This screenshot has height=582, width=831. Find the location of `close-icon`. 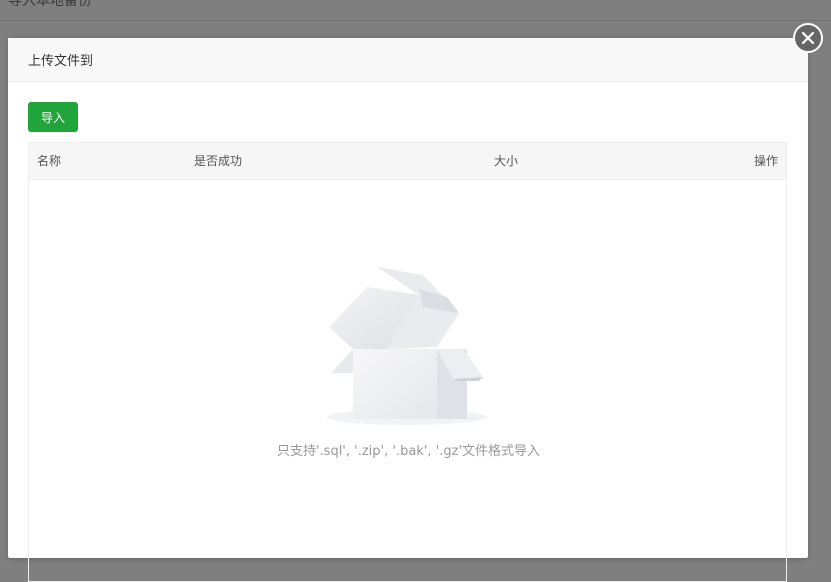

close-icon is located at coordinates (808, 38).